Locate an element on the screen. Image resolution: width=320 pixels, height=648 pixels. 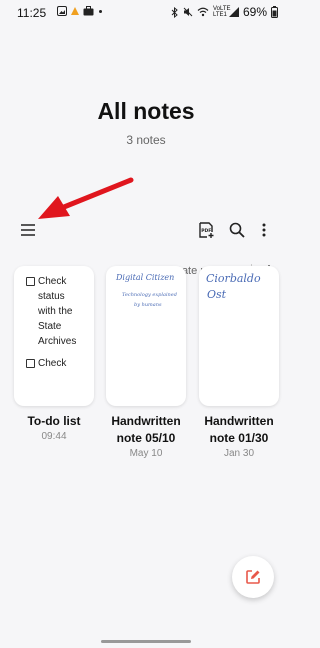
todo-text: State is located at coordinates (50, 326).